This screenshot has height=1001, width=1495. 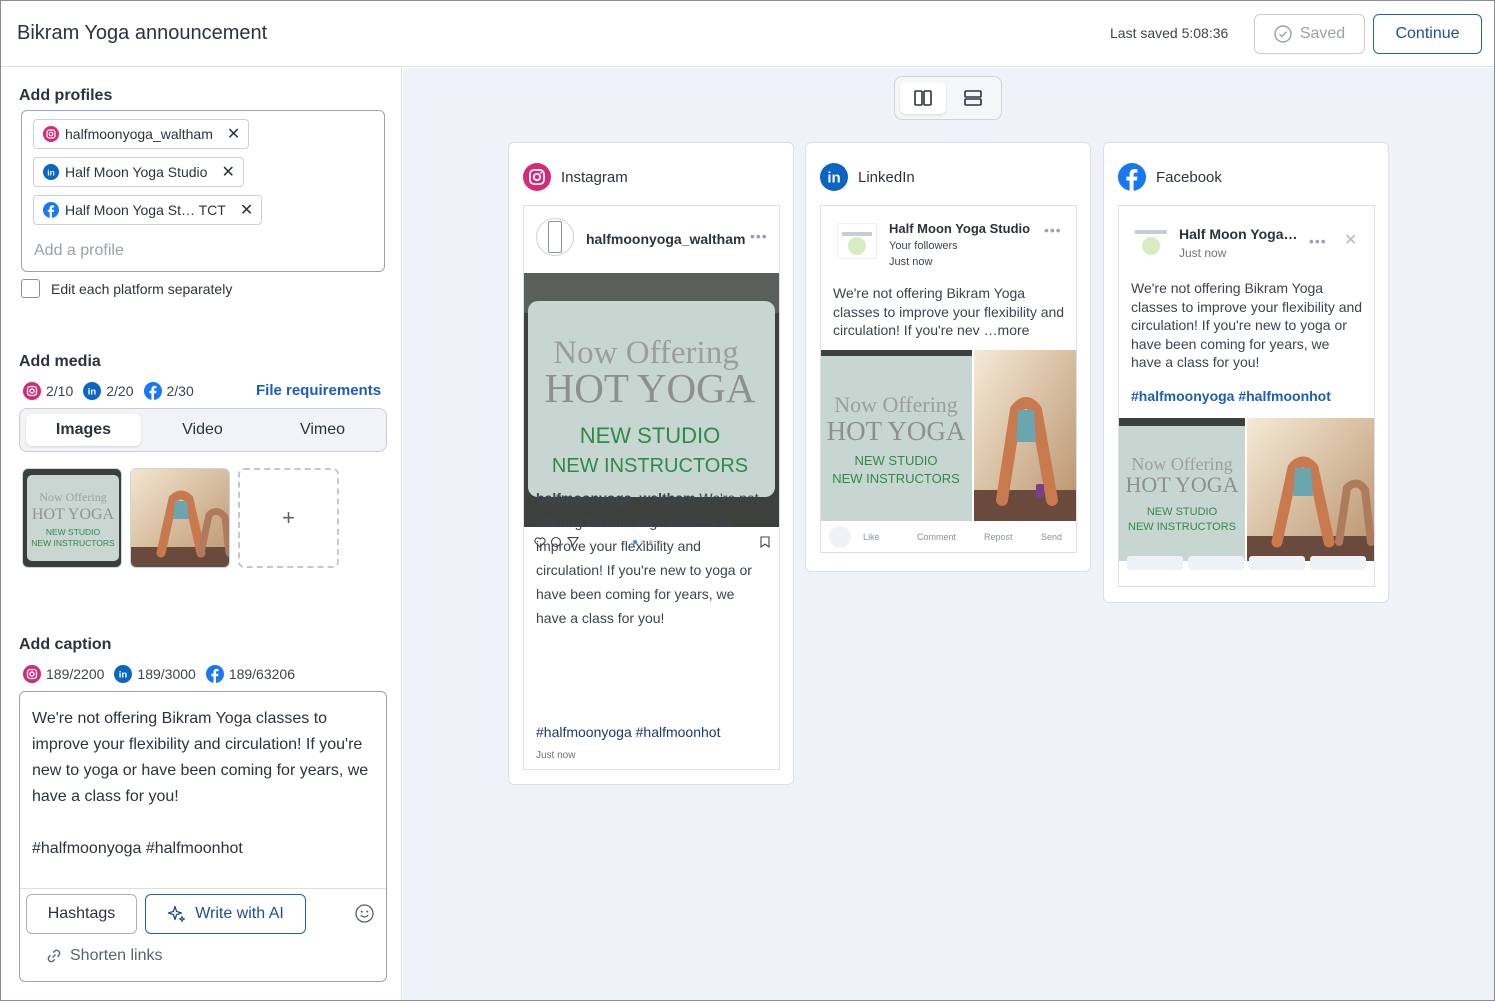 I want to click on tab-vimeo: Vimeo, so click(x=322, y=430).